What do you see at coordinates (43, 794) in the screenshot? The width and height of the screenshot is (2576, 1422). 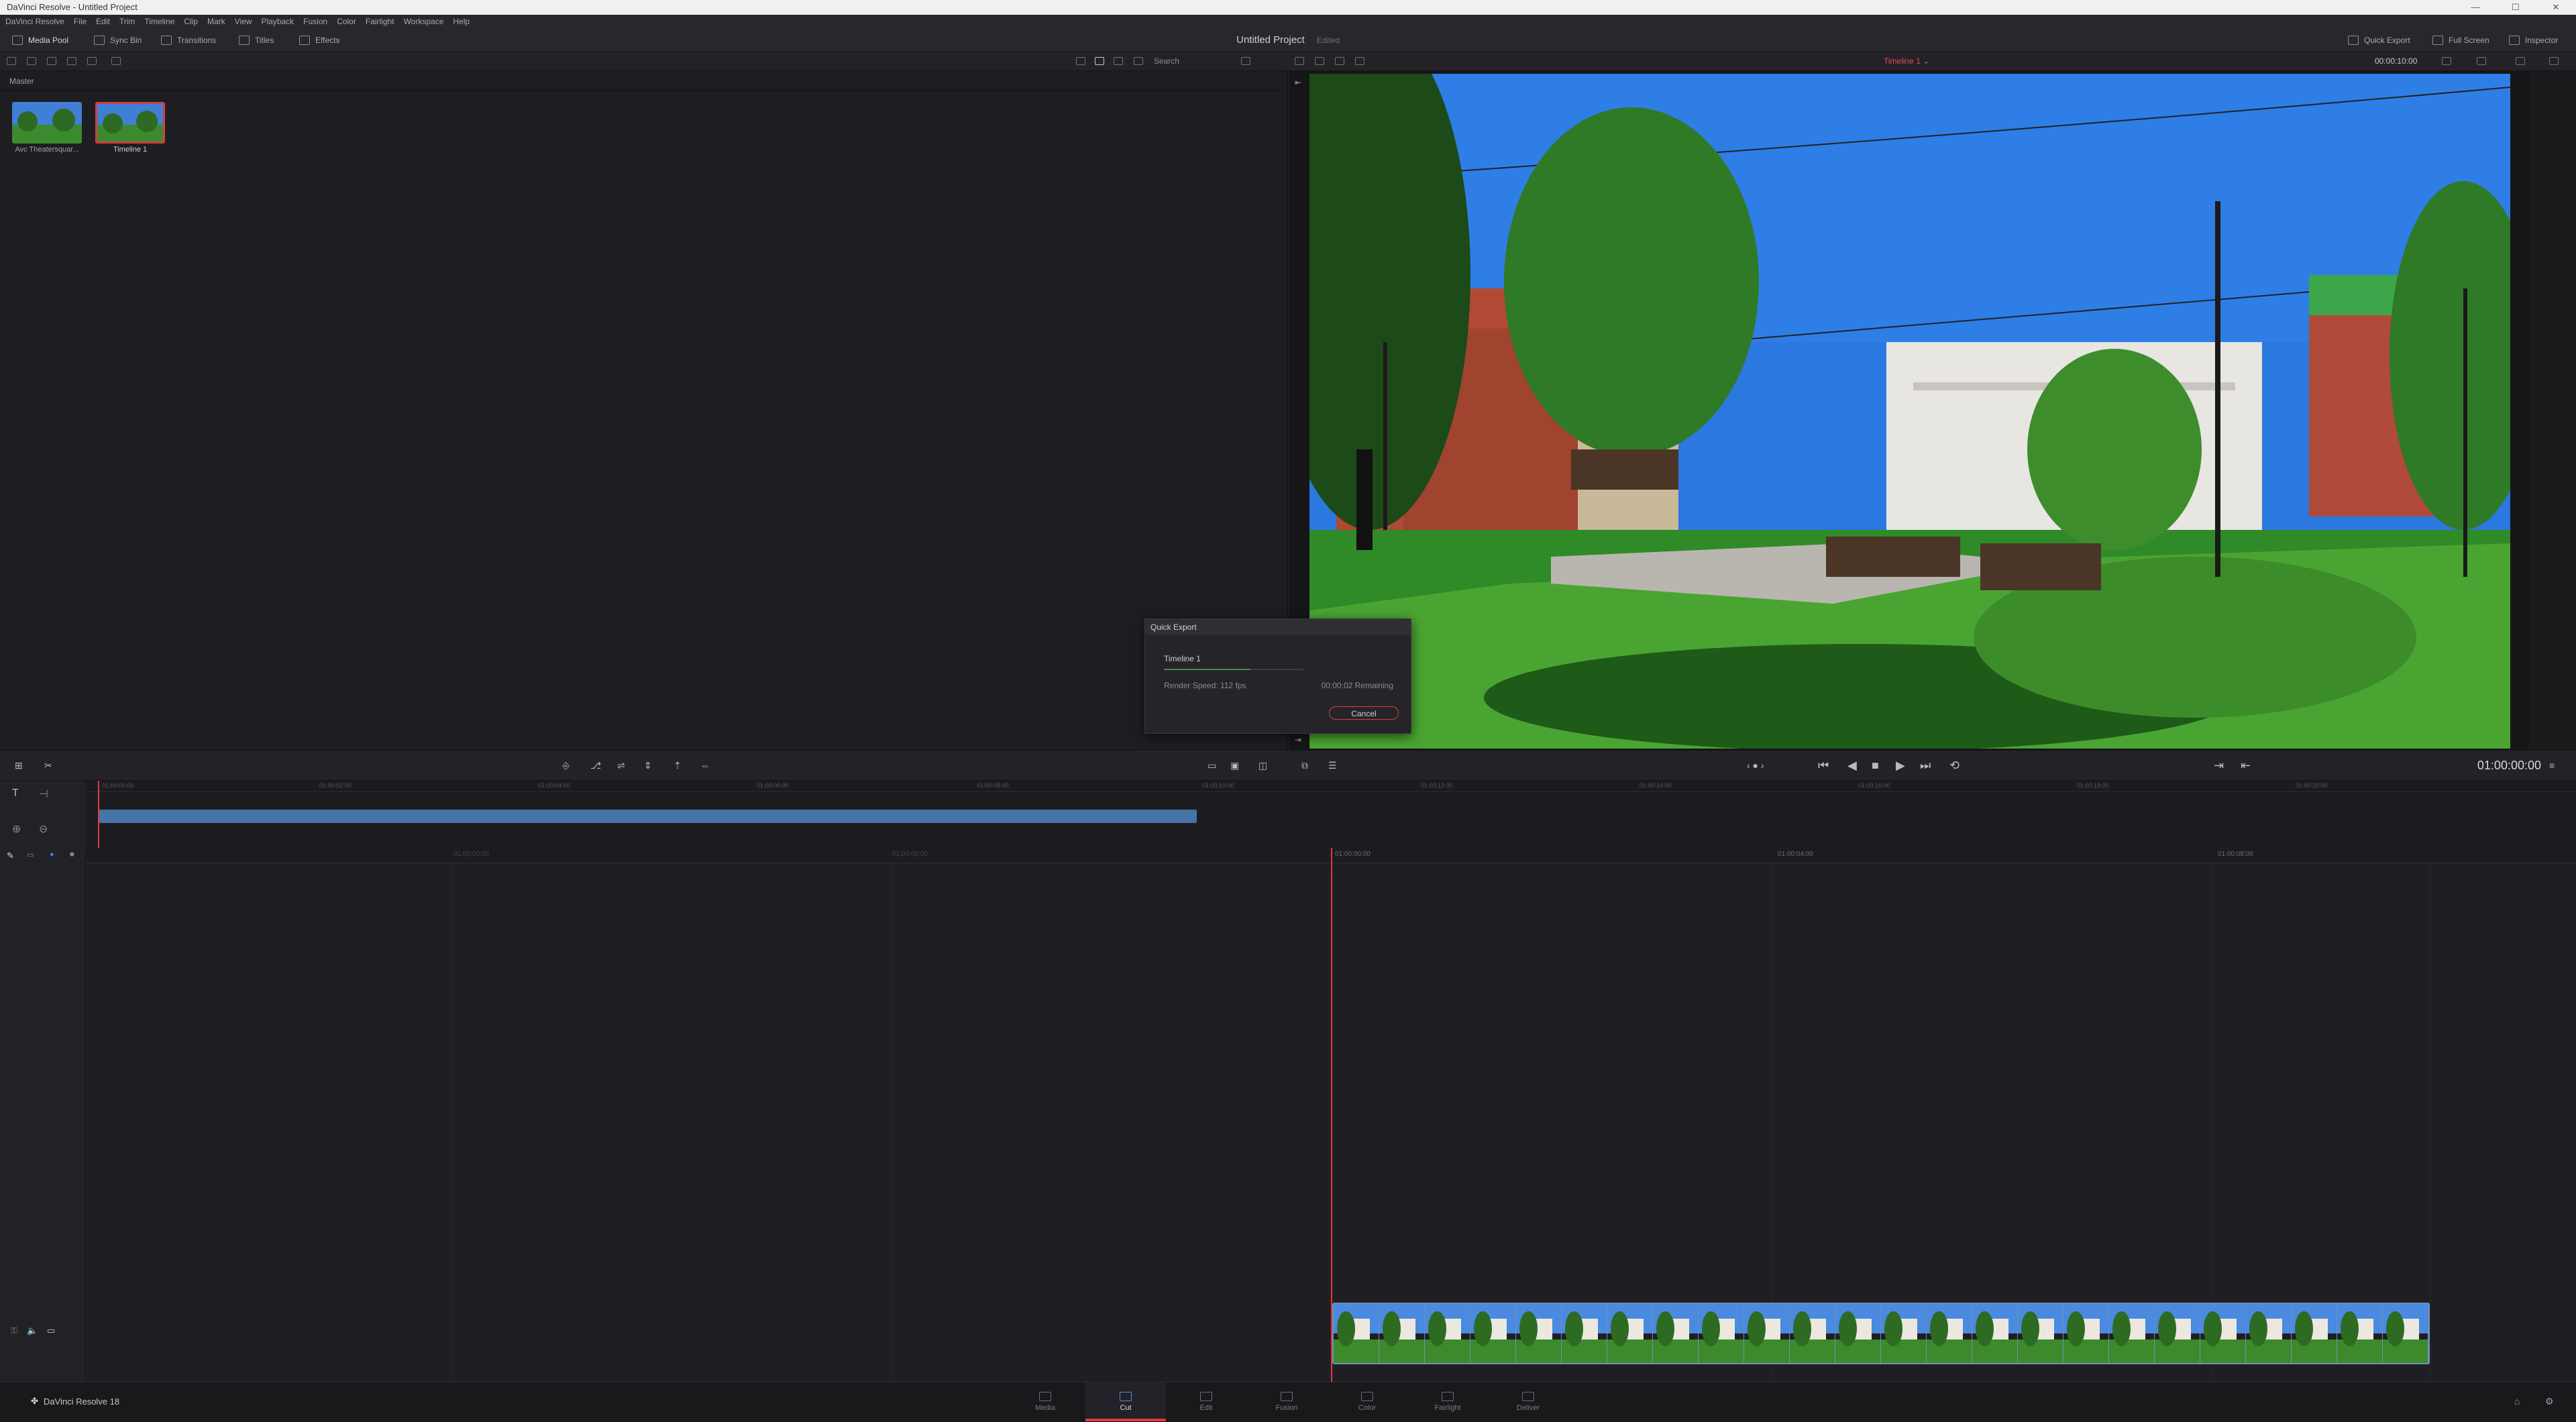 I see `trim-tool-icon: ⊣` at bounding box center [43, 794].